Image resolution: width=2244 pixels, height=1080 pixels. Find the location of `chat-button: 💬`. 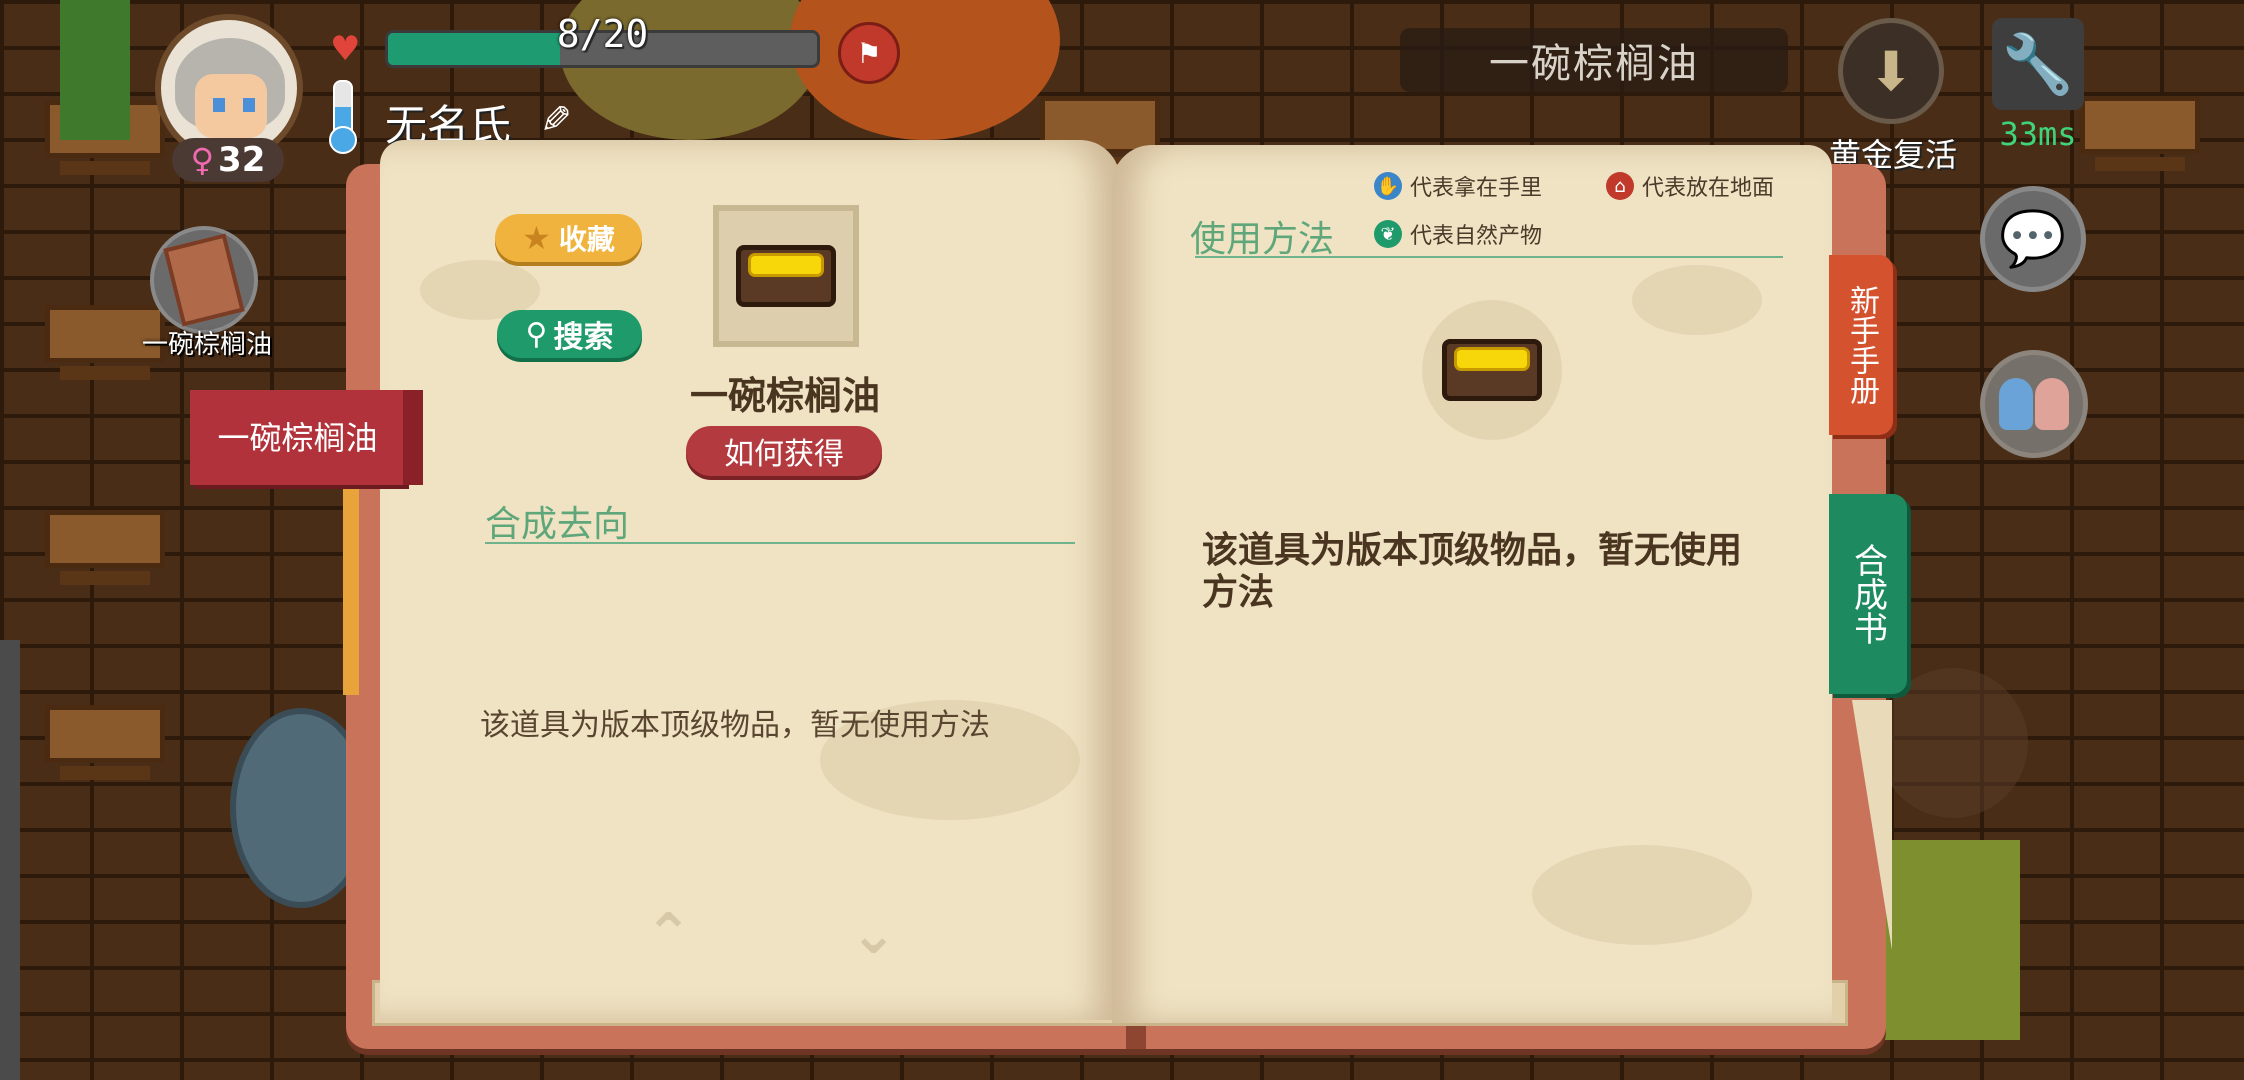

chat-button: 💬 is located at coordinates (2033, 239).